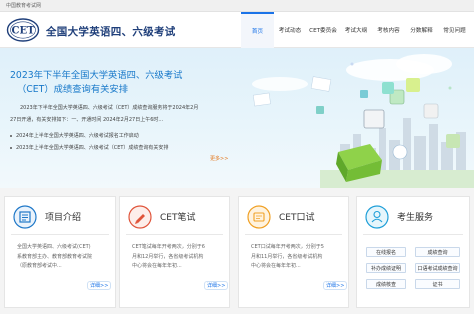 The width and height of the screenshot is (474, 314). Describe the element at coordinates (259, 217) in the screenshot. I see `microphone-icon` at that location.